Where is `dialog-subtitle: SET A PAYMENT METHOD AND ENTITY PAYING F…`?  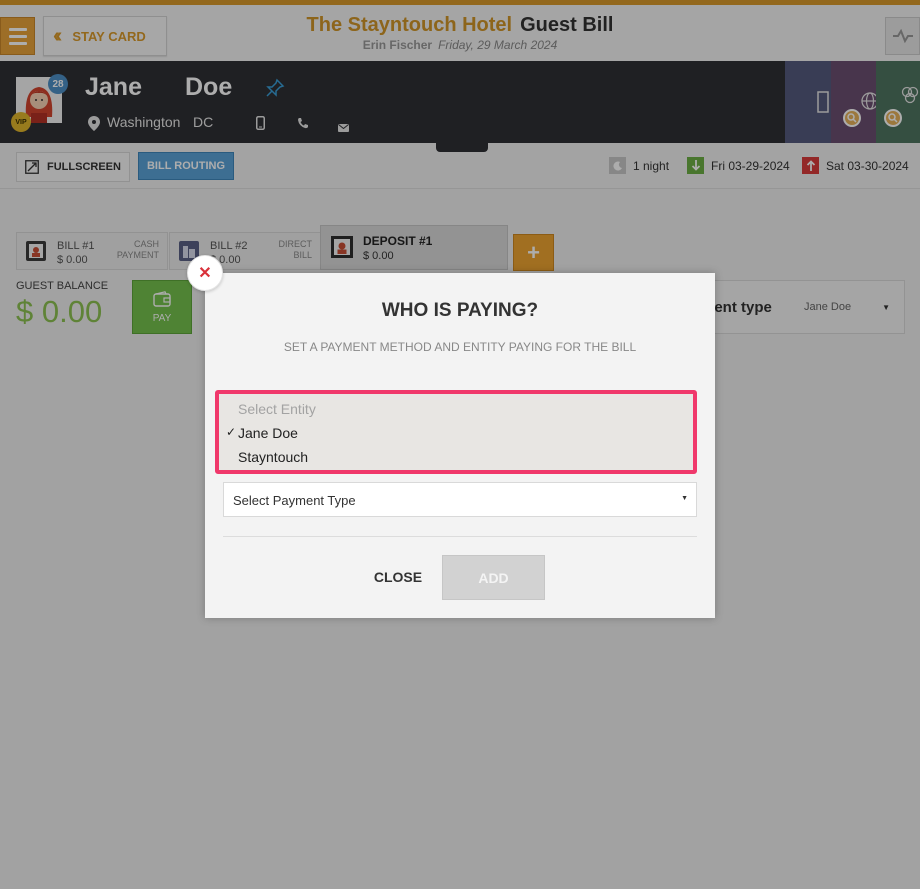
dialog-subtitle: SET A PAYMENT METHOD AND ENTITY PAYING F… is located at coordinates (460, 347).